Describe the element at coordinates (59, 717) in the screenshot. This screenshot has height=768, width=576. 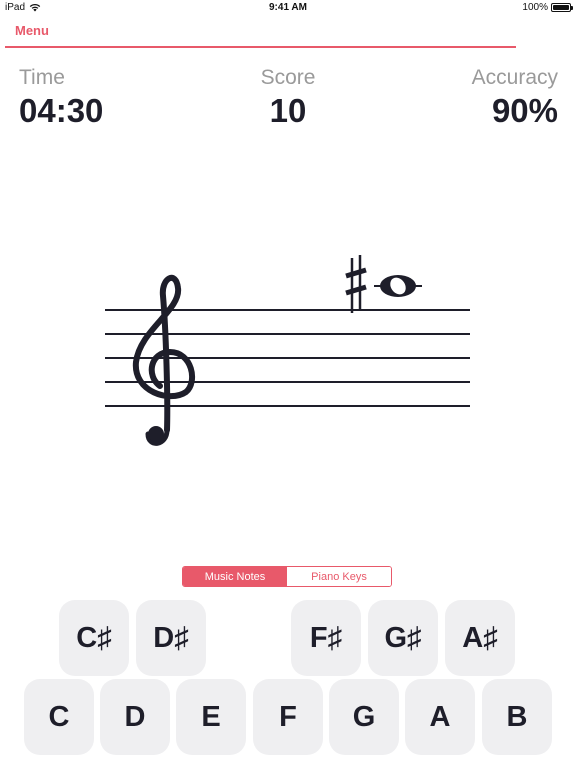
I see `key-c: C` at that location.